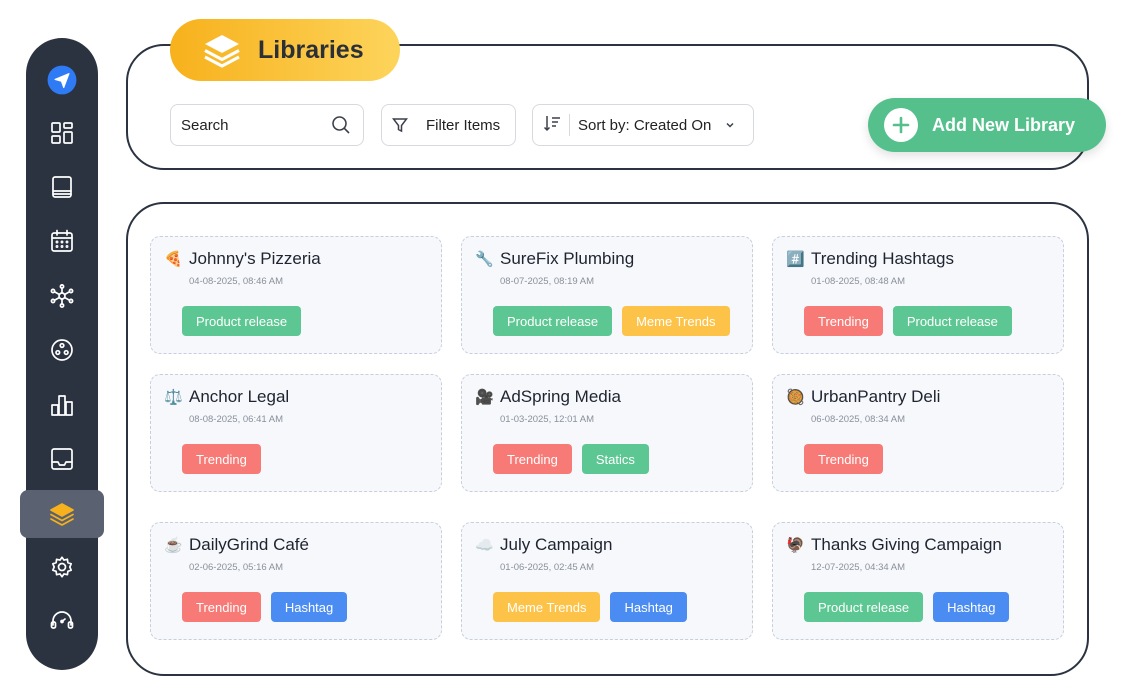 This screenshot has width=1123, height=700. What do you see at coordinates (484, 397) in the screenshot?
I see `library-emoji-icon: 🎥` at bounding box center [484, 397].